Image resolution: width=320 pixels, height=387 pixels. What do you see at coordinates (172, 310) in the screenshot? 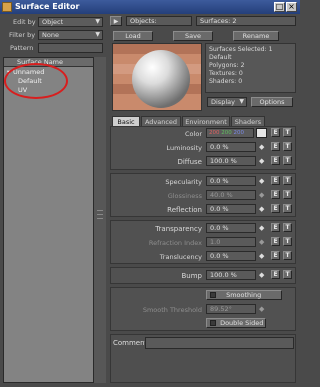
I see `smooth-threshold-label: Smooth Threshold` at bounding box center [172, 310].